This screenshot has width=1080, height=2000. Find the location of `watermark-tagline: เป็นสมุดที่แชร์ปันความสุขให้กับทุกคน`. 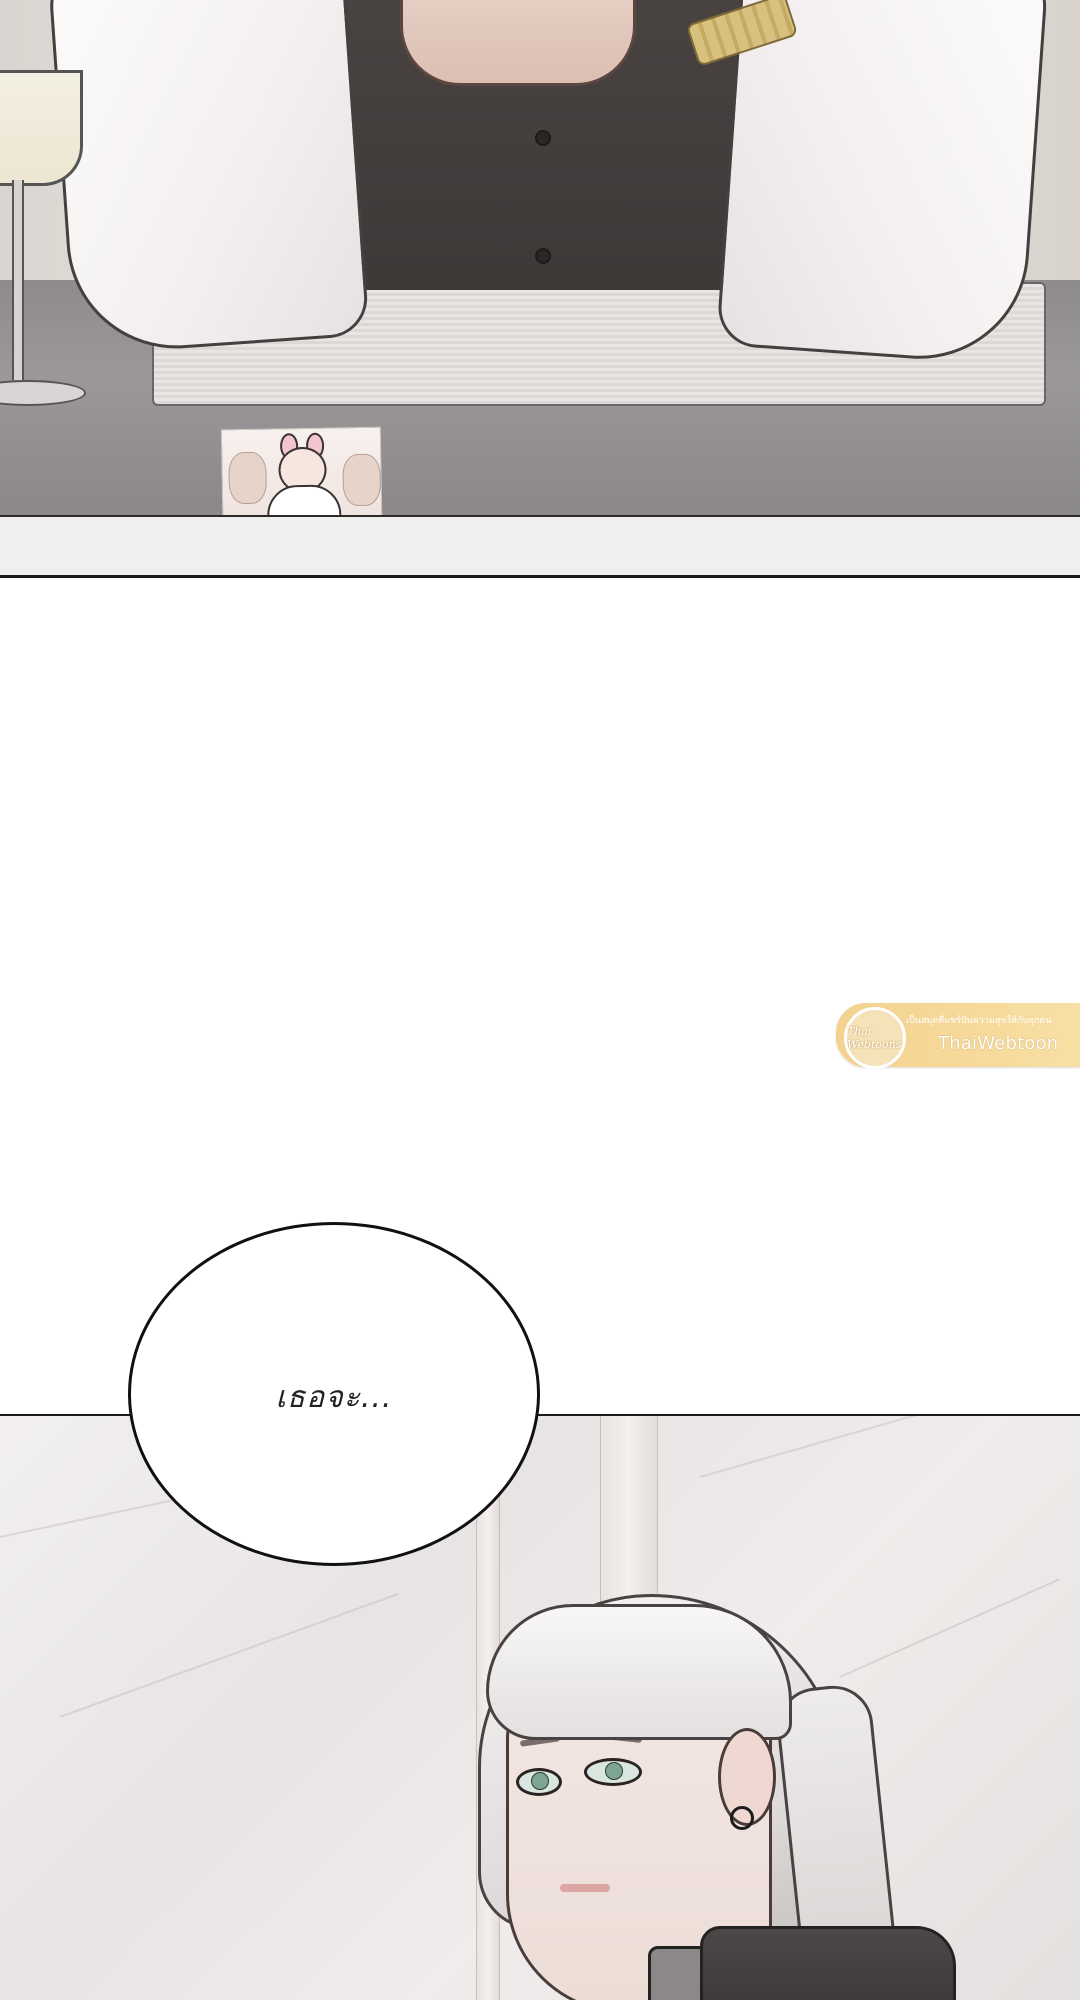

watermark-tagline: เป็นสมุดที่แชร์ปันความสุขให้กับทุกคน is located at coordinates (979, 1021).